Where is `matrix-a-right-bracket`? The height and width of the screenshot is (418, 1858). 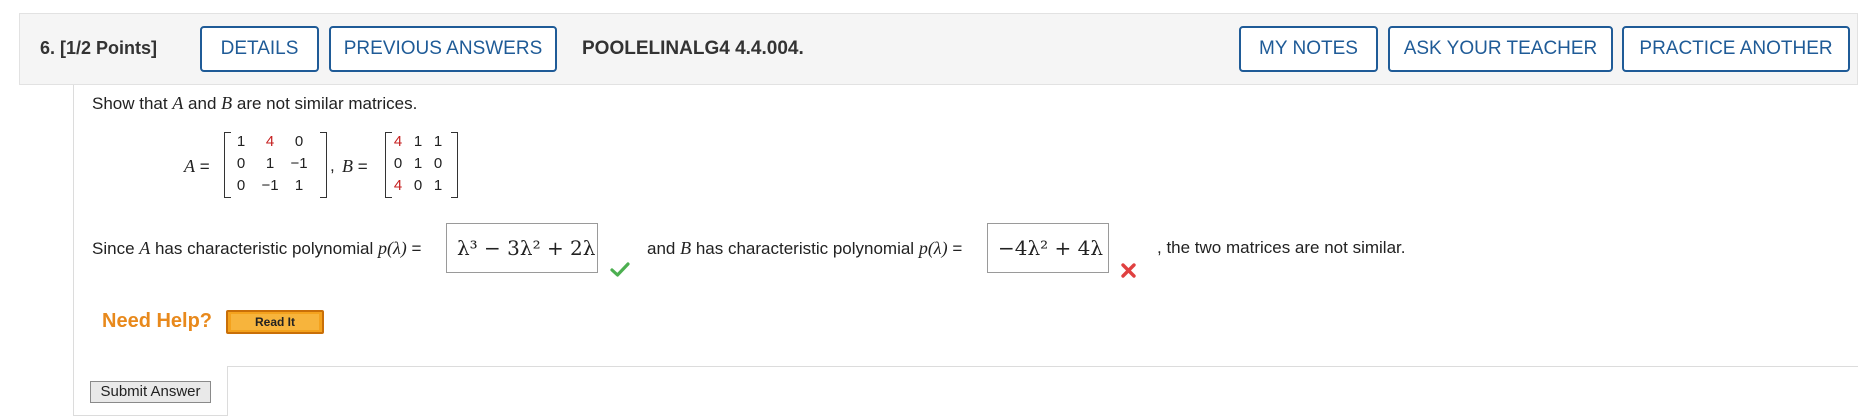
matrix-a-right-bracket is located at coordinates (323, 165).